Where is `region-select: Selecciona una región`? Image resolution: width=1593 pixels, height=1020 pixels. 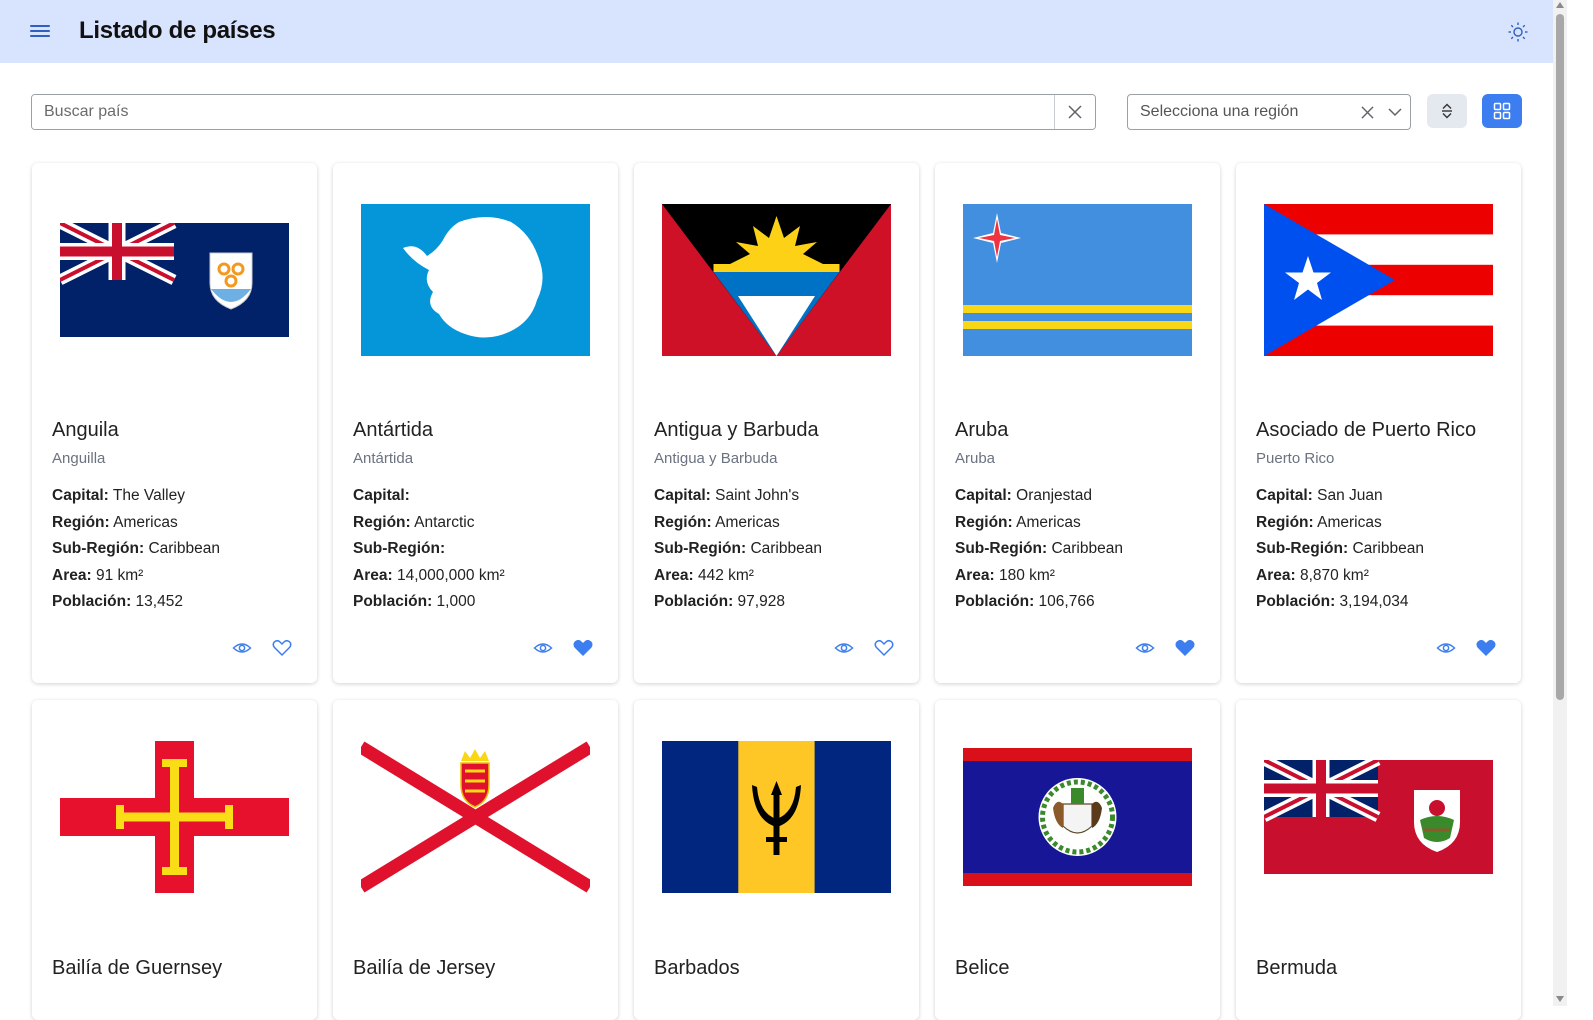
region-select: Selecciona una región is located at coordinates (1269, 112).